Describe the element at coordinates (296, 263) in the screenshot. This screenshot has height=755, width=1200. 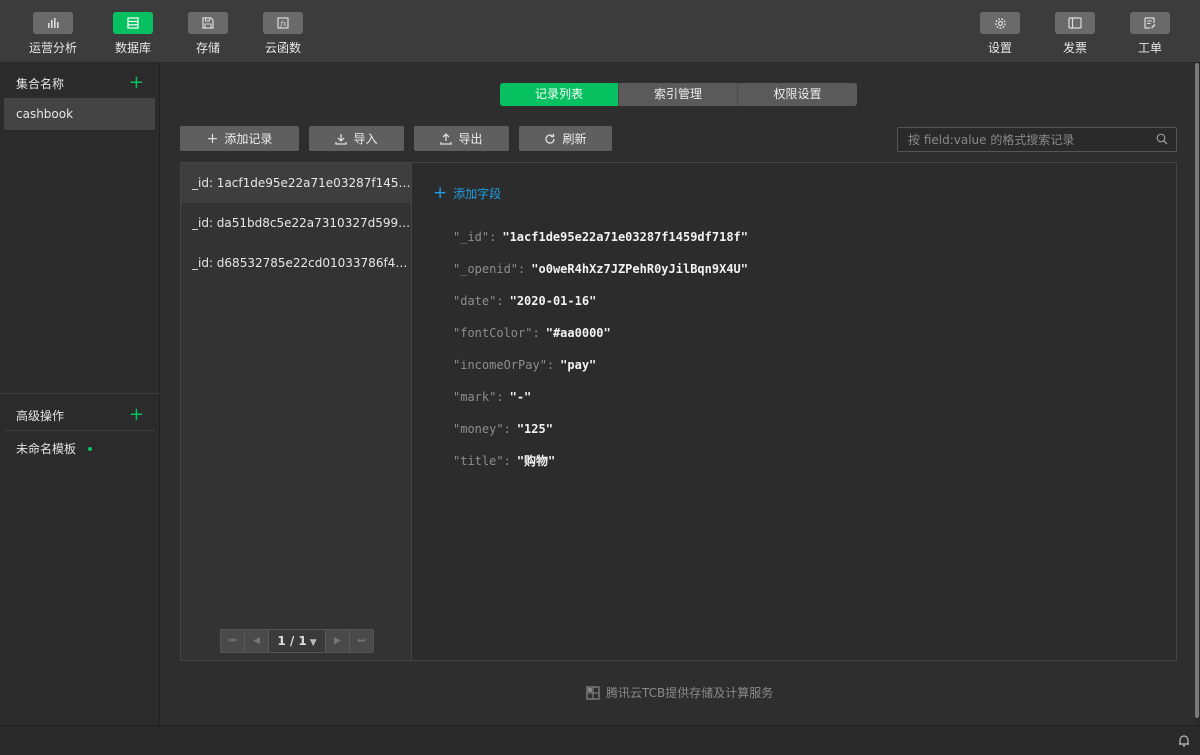
I see `list-item: _id: d68532785e22cd01033786f4290c1a2b` at that location.